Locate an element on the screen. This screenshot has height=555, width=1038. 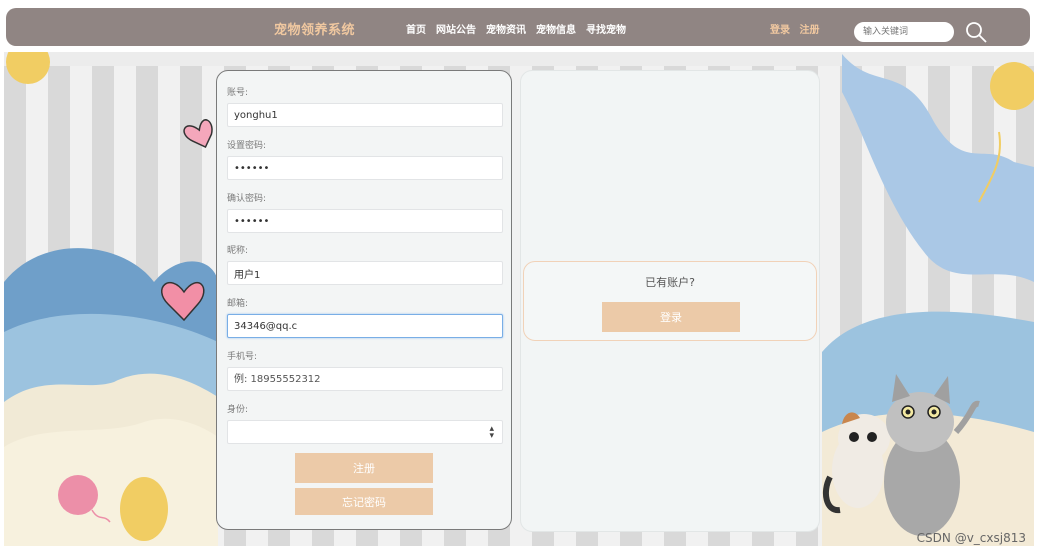
nav-pet-info: 宠物信息 is located at coordinates (556, 28).